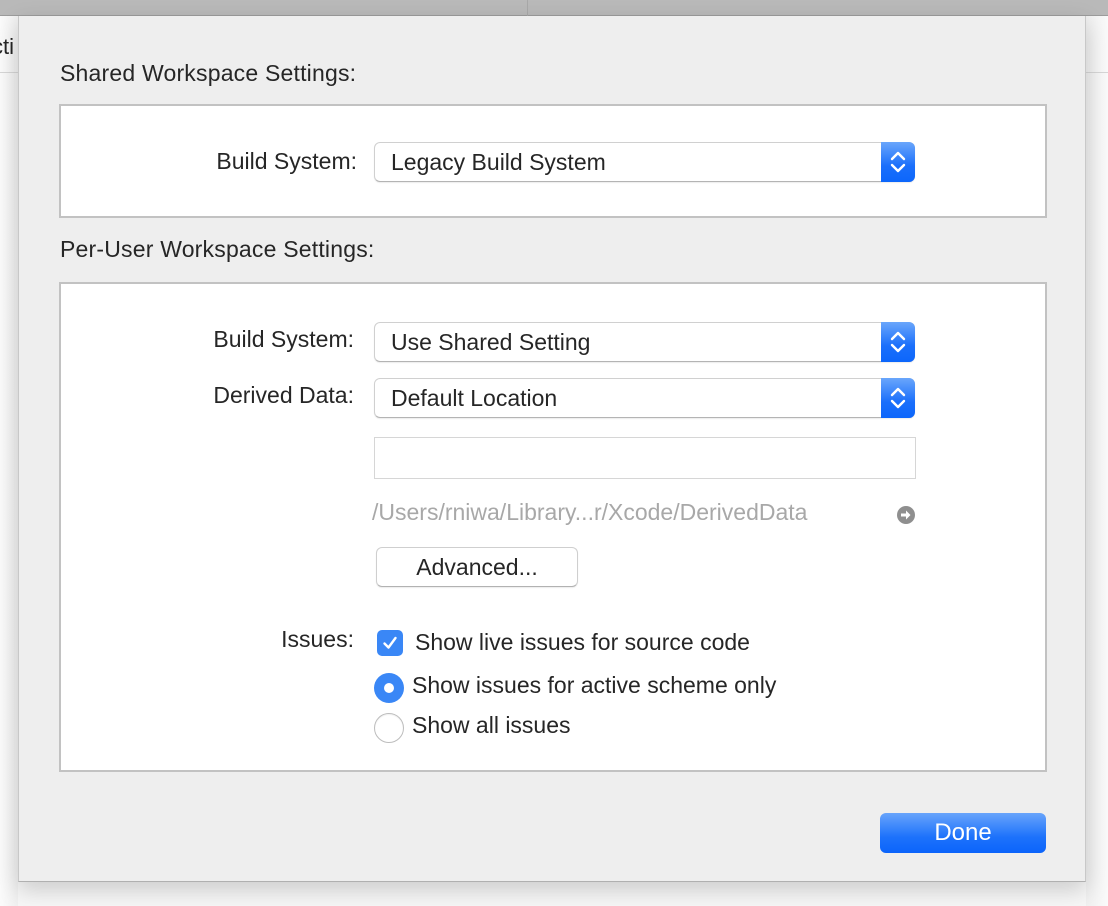 This screenshot has height=906, width=1108. What do you see at coordinates (594, 685) in the screenshot?
I see `radio-label: Show issues for active scheme only` at bounding box center [594, 685].